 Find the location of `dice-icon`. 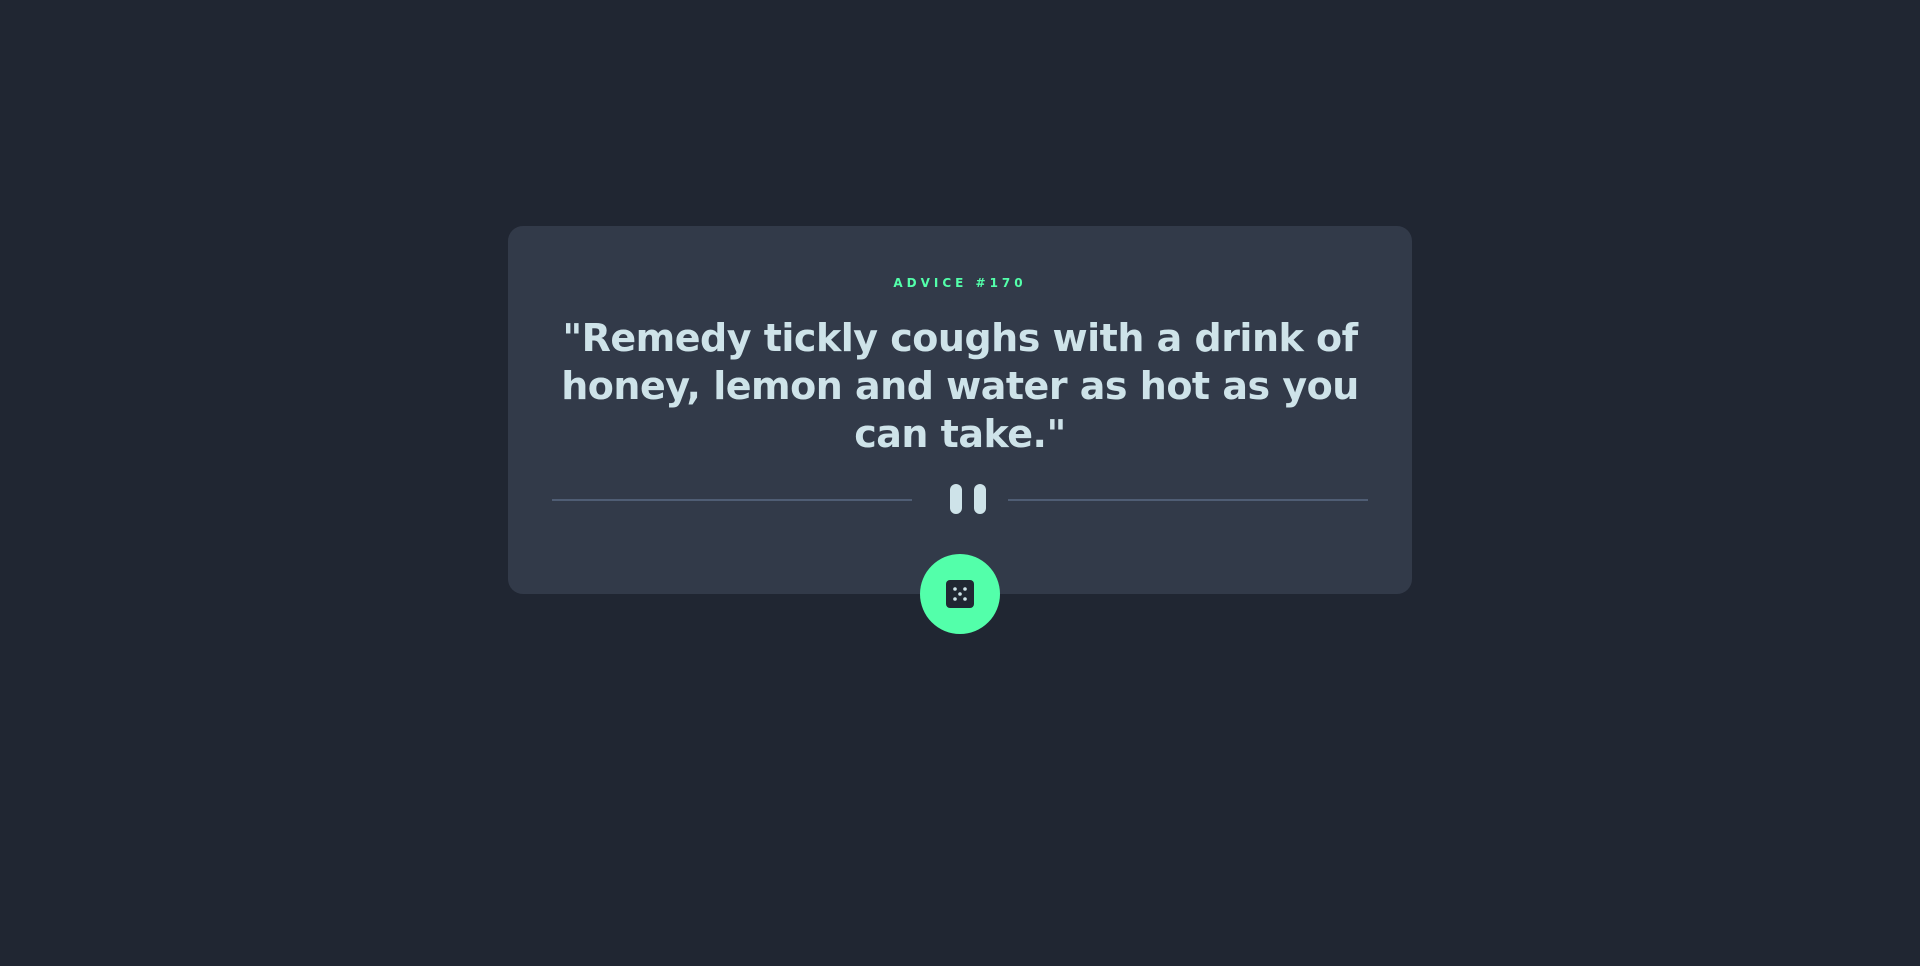

dice-icon is located at coordinates (960, 594).